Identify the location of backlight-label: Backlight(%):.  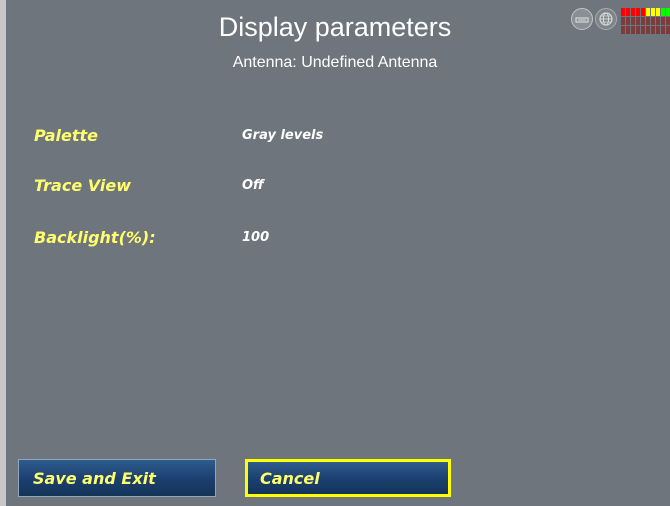
(95, 237).